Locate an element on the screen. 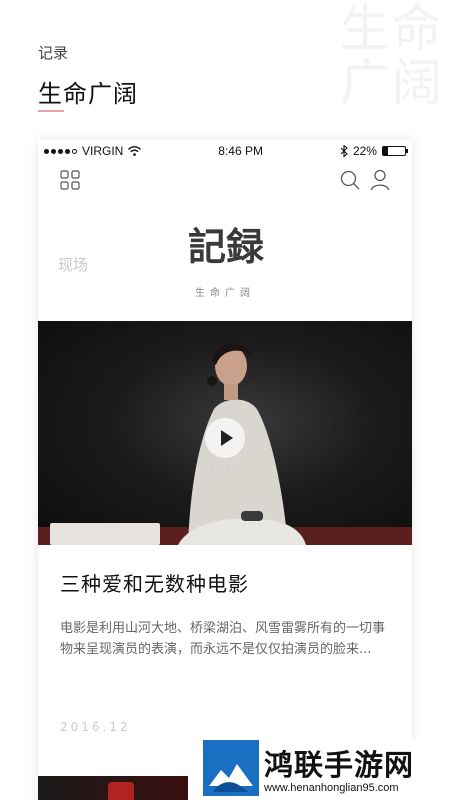 This screenshot has height=800, width=450. site-watermark: 鸿联手游网 www.henanhonglian95.com is located at coordinates (324, 769).